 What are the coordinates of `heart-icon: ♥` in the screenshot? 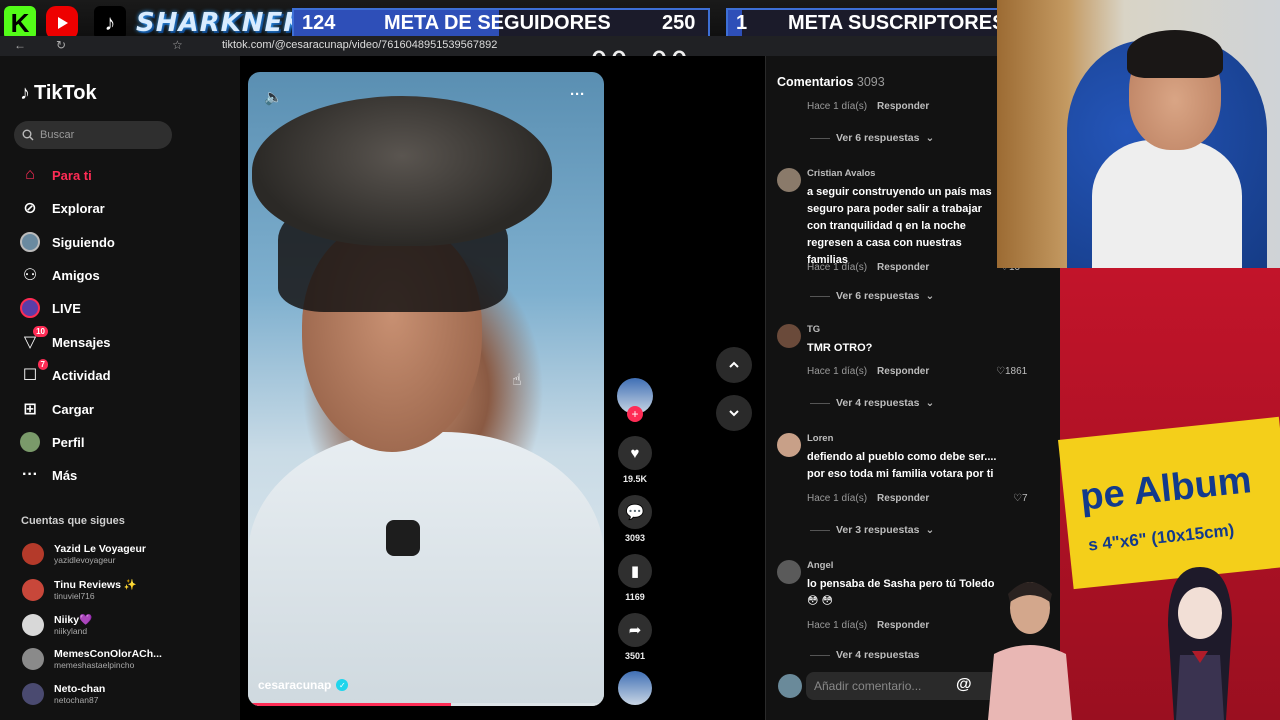 It's located at (635, 453).